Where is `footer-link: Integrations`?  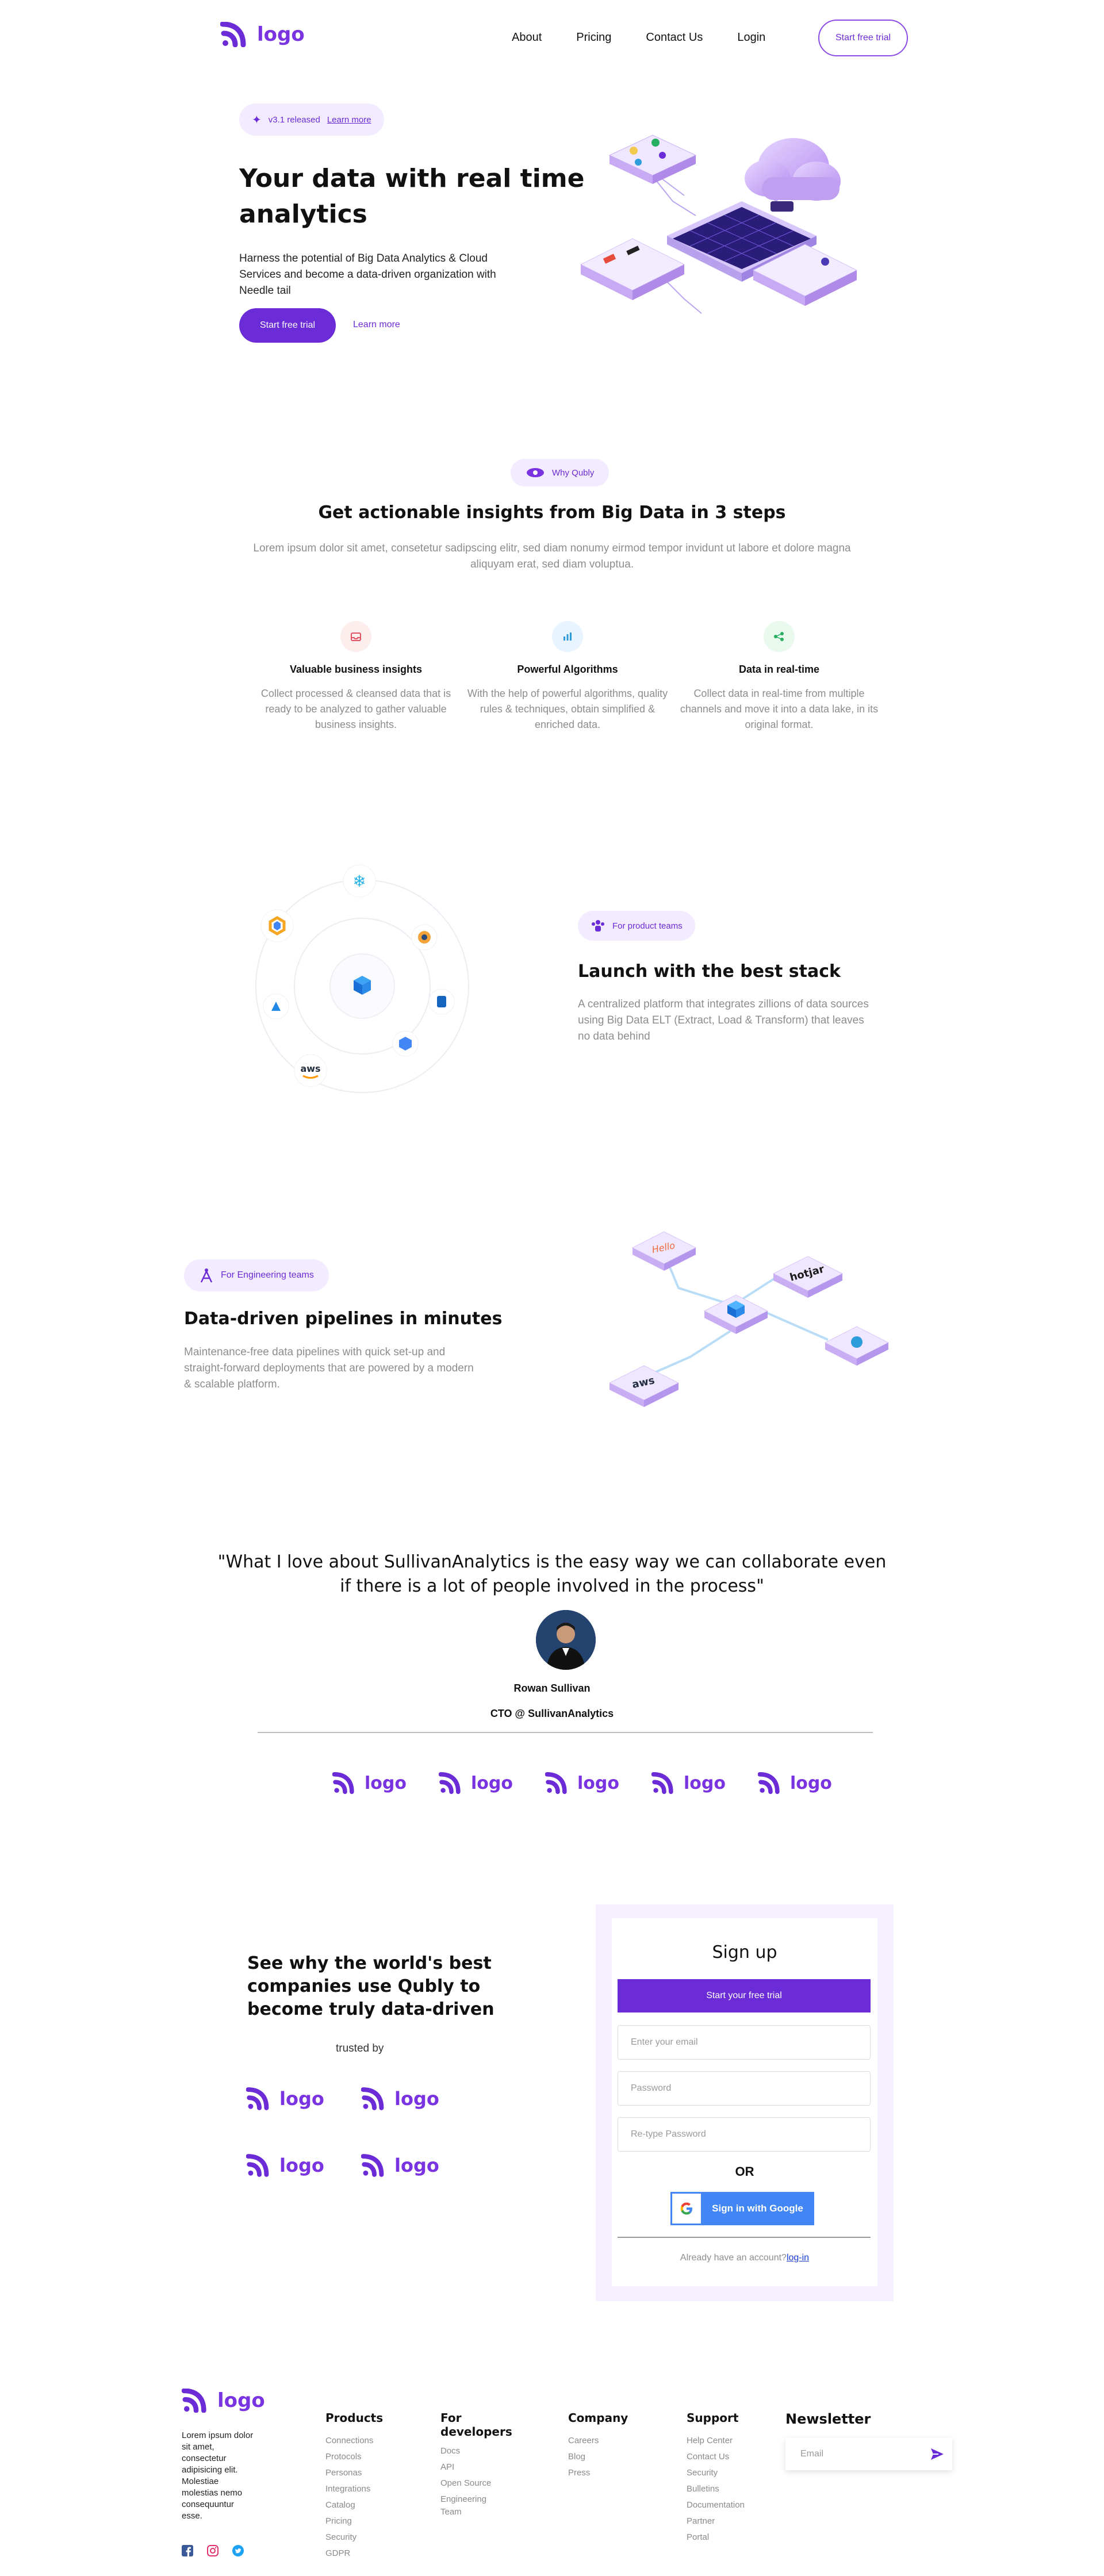
footer-link: Integrations is located at coordinates (354, 2489).